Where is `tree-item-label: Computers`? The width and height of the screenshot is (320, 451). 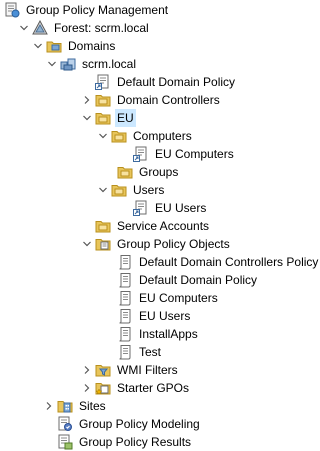
tree-item-label: Computers is located at coordinates (162, 136).